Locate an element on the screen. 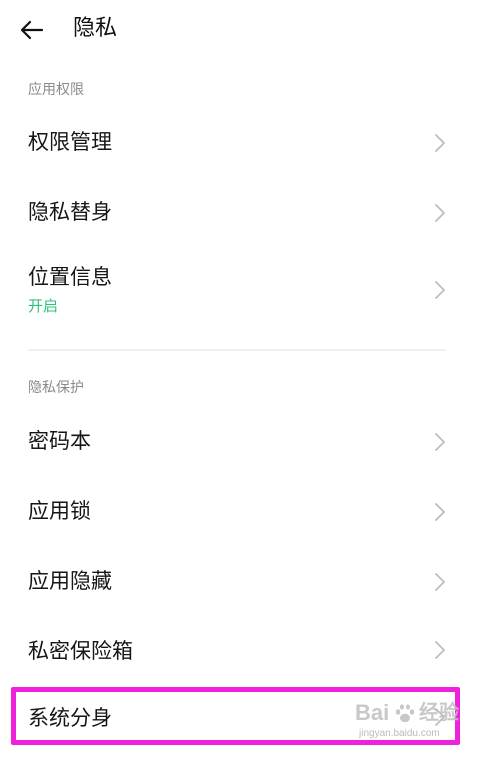 Image resolution: width=477 pixels, height=762 pixels. list-item-password-book: 密码本 is located at coordinates (238, 441).